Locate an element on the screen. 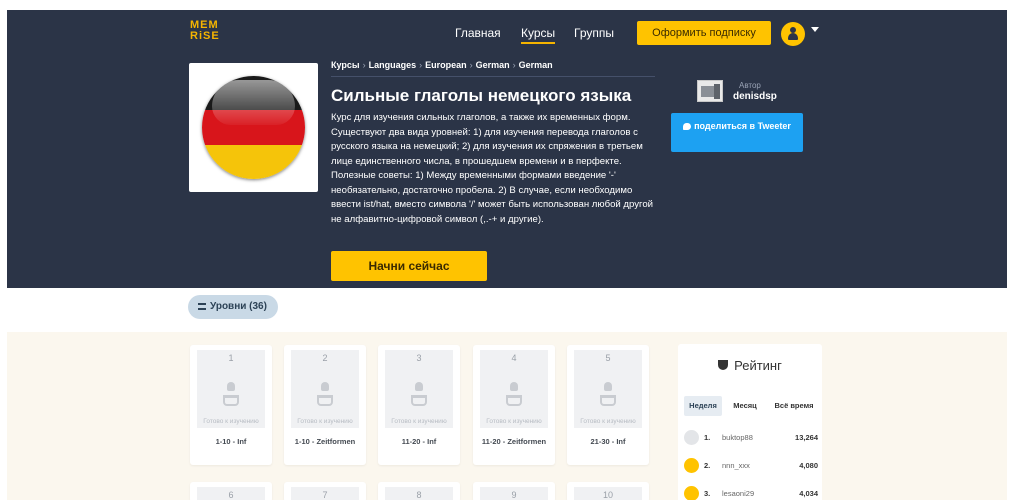 The height and width of the screenshot is (500, 1010). nav-courses: Курсы is located at coordinates (538, 35).